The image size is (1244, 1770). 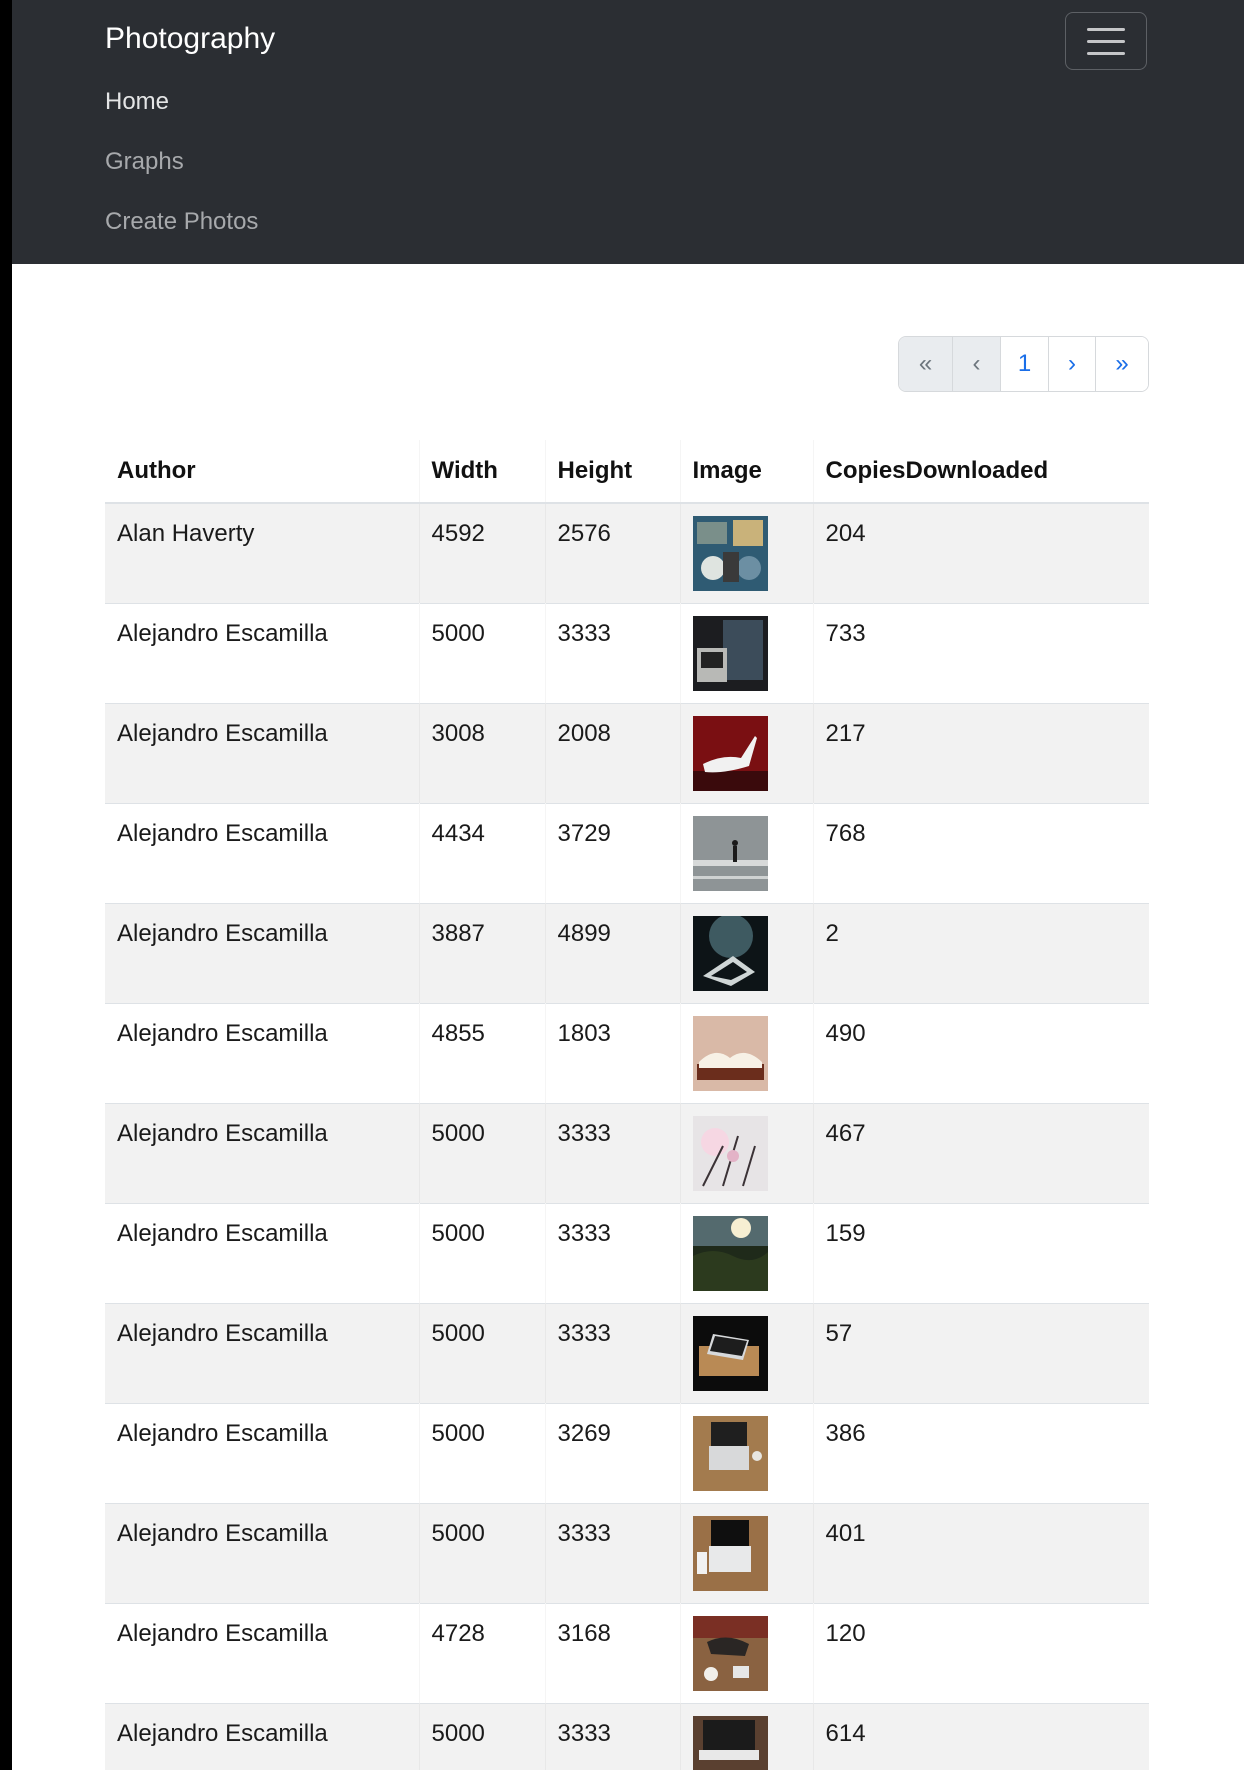 I want to click on navbar-toggler-button, so click(x=1106, y=41).